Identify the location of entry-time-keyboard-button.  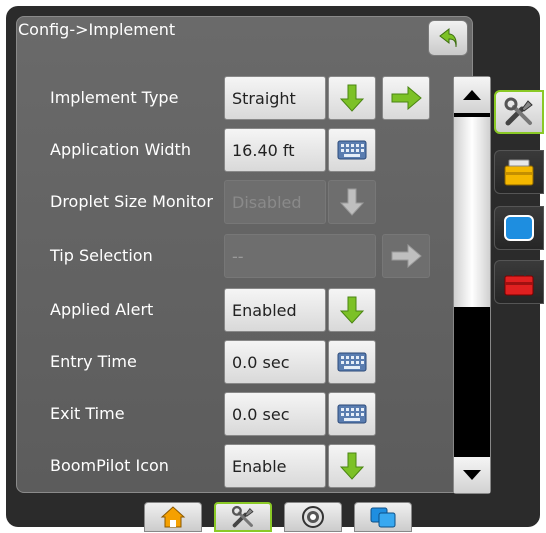
(352, 362).